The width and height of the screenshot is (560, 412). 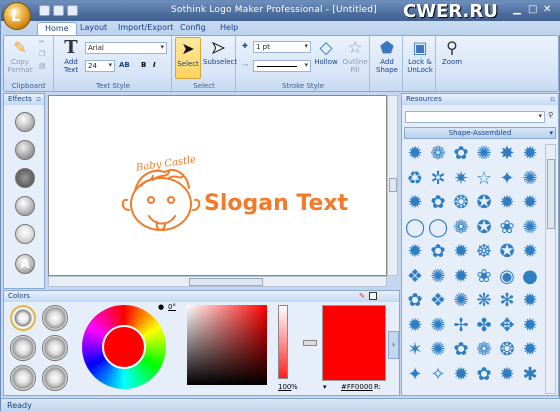 What do you see at coordinates (484, 276) in the screenshot?
I see `resource-shape-icon: ❀` at bounding box center [484, 276].